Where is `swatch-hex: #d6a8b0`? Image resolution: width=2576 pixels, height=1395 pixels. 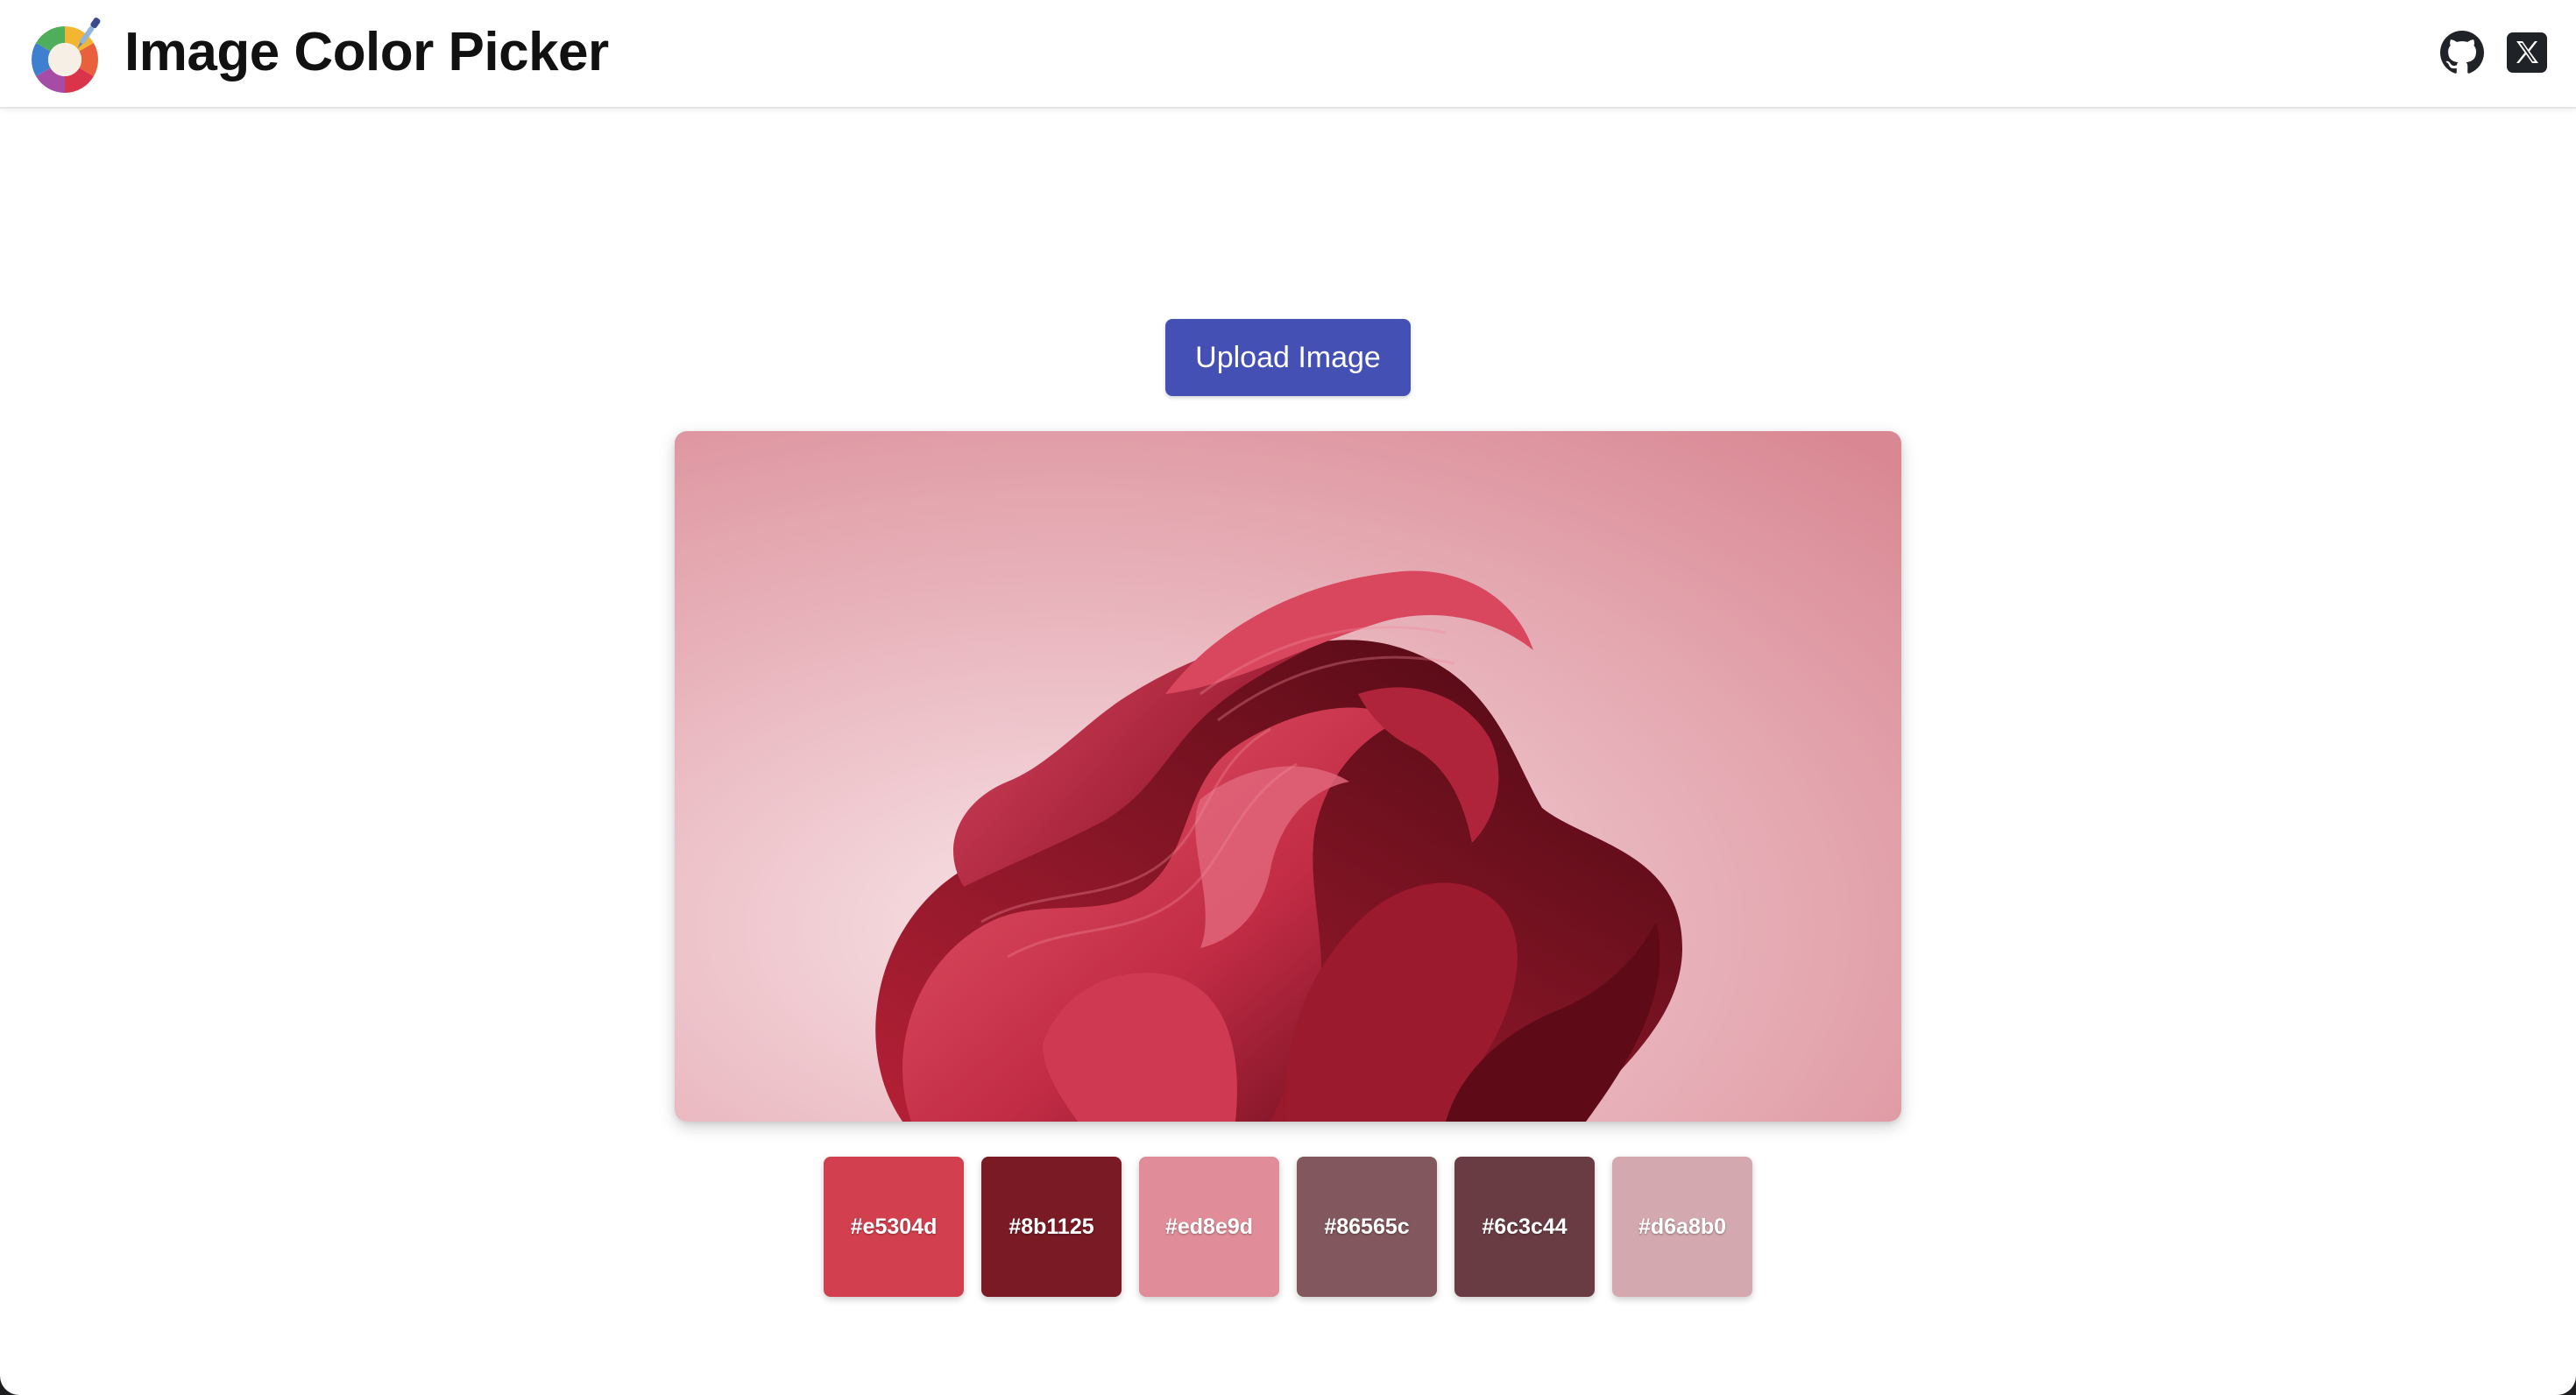
swatch-hex: #d6a8b0 is located at coordinates (1682, 1226).